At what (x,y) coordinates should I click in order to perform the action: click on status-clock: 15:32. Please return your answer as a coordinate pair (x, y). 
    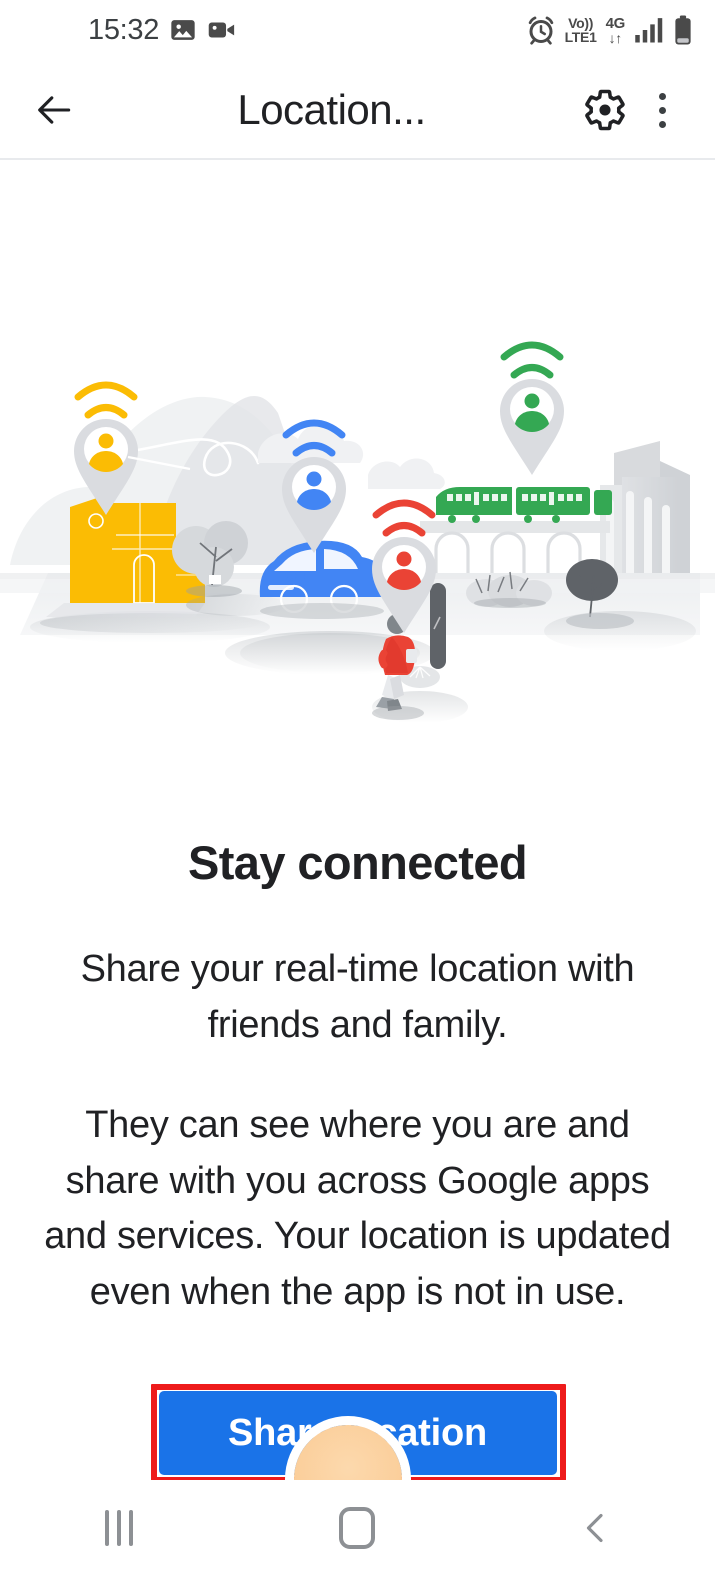
    Looking at the image, I should click on (124, 29).